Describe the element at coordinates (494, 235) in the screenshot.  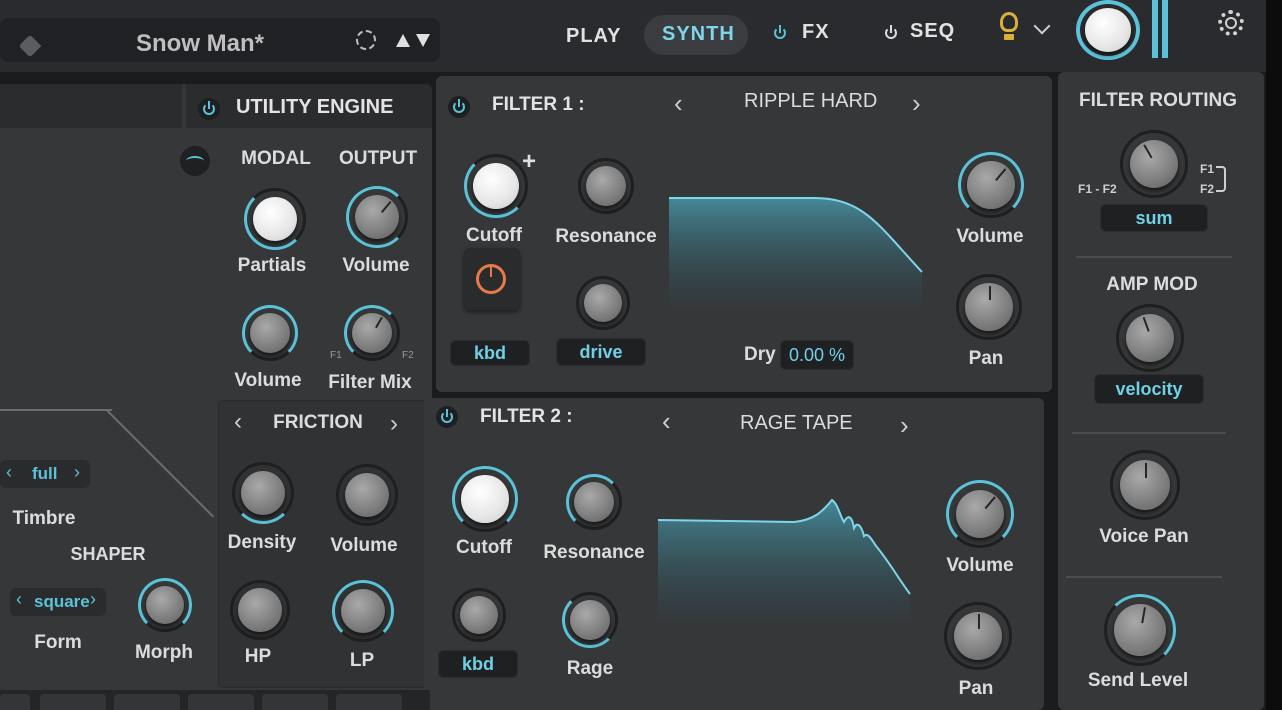
I see `filter1-cutoff-label: Cutoff` at that location.